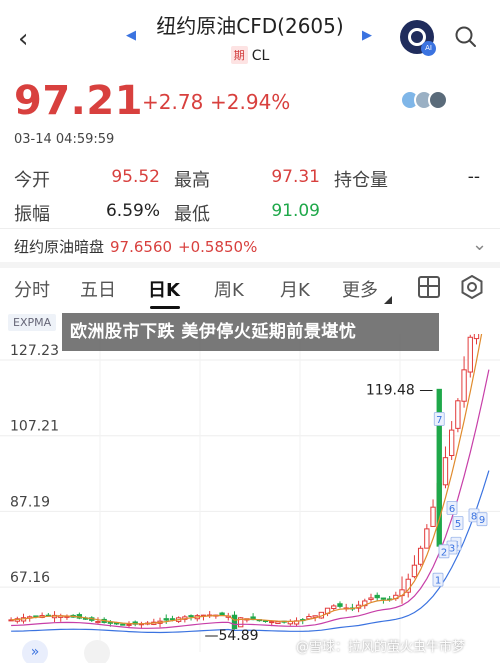 This screenshot has height=663, width=500. I want to click on gear-icon, so click(472, 287).